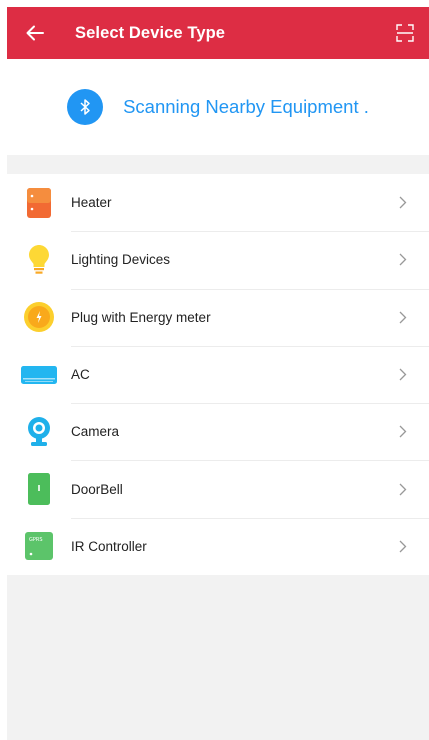 This screenshot has width=429, height=740. I want to click on device-item-label: Plug with Energy meter, so click(141, 317).